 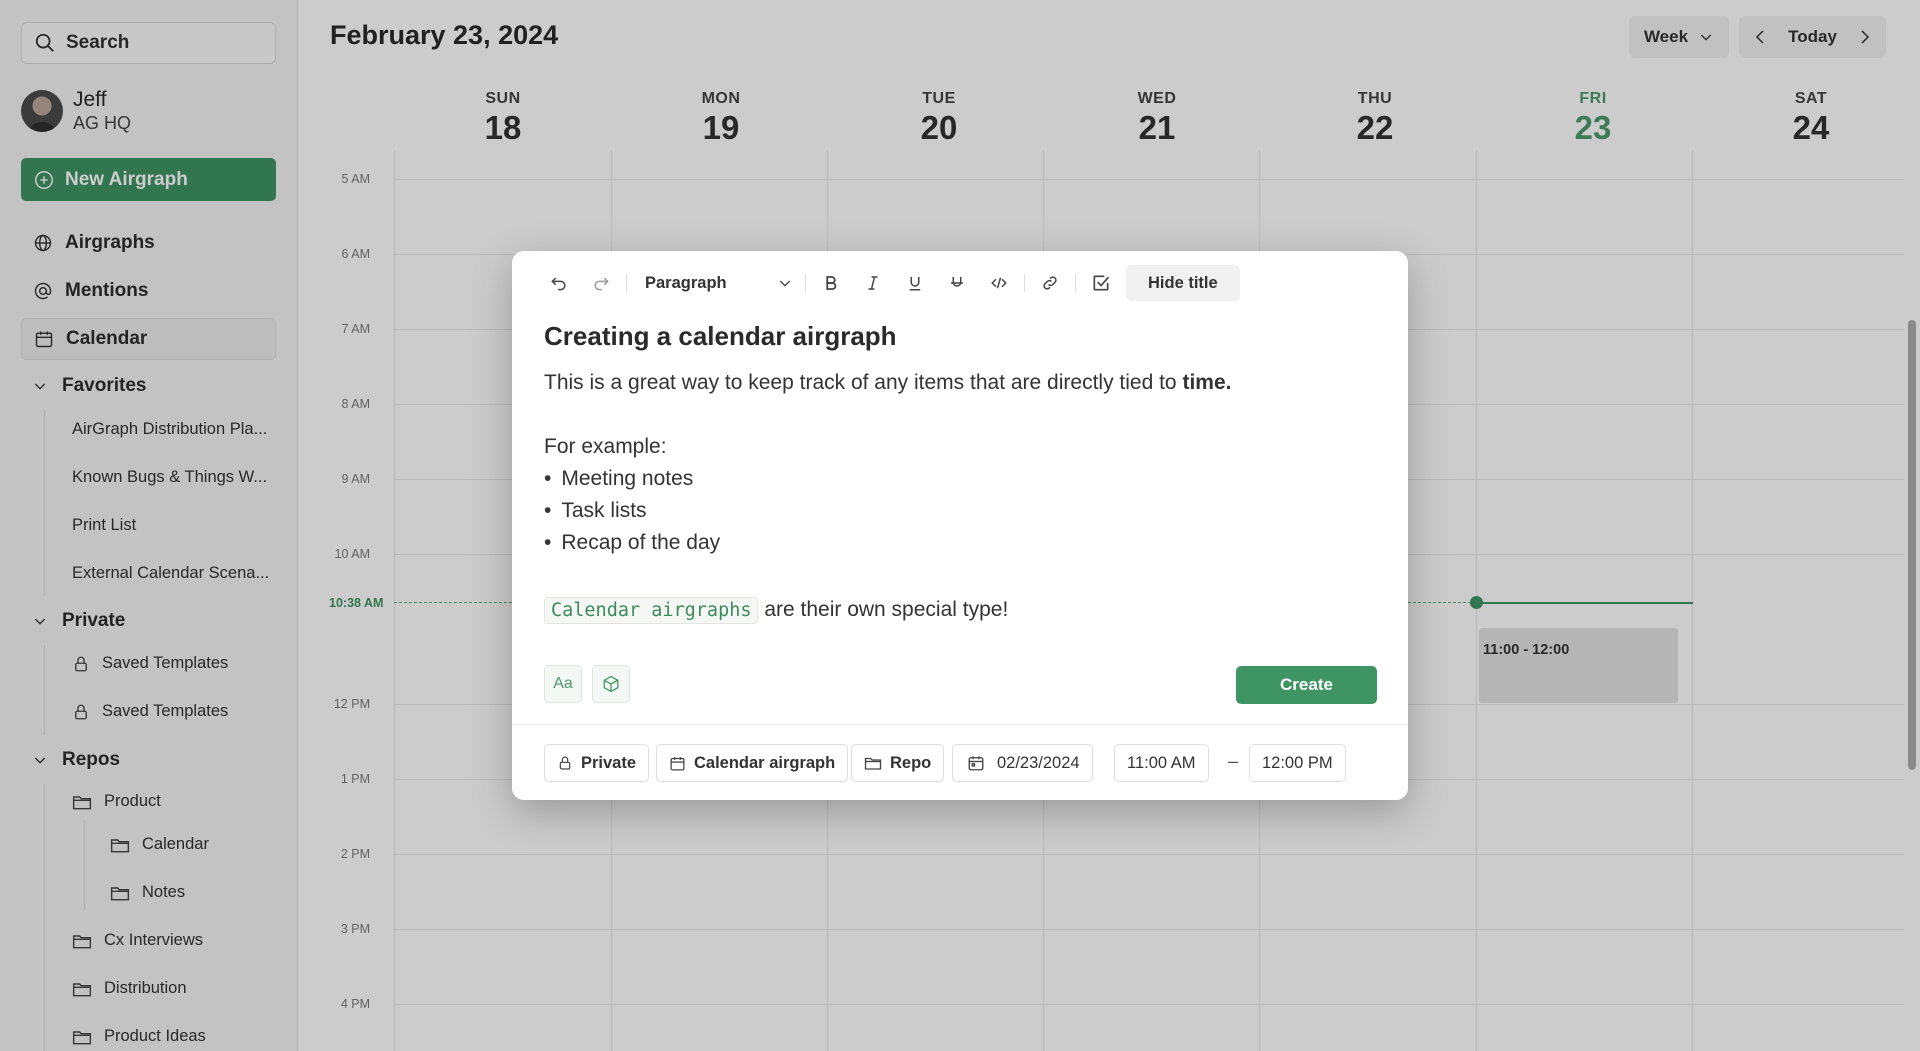 I want to click on undo-icon, so click(x=559, y=283).